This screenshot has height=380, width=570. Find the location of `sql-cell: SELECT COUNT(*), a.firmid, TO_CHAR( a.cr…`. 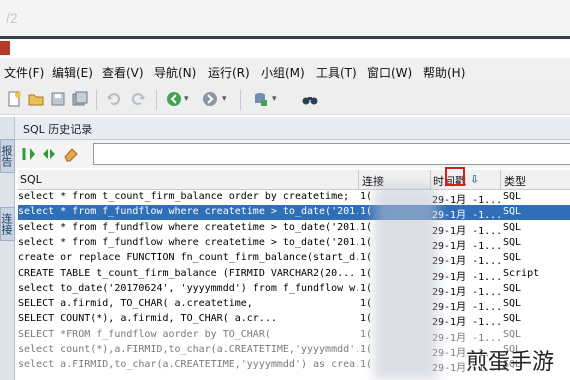

sql-cell: SELECT COUNT(*), a.firmid, TO_CHAR( a.cr… is located at coordinates (147, 319).